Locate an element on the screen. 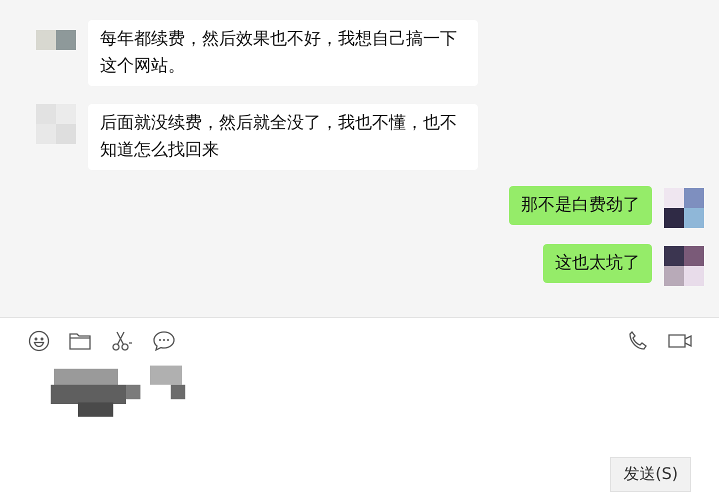 The width and height of the screenshot is (719, 500). phone-icon is located at coordinates (638, 341).